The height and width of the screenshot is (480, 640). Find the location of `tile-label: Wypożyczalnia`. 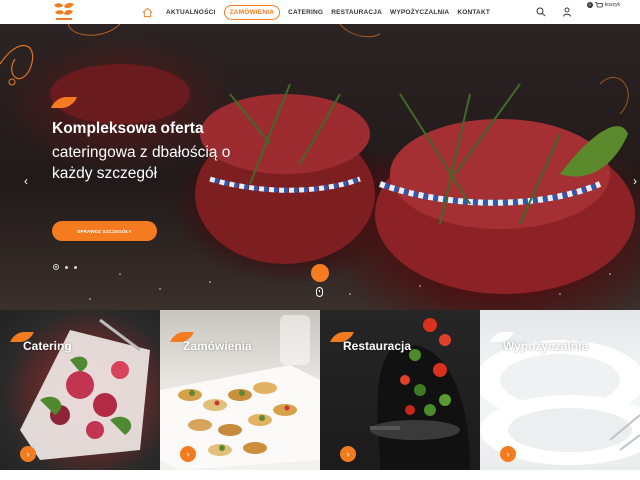

tile-label: Wypożyczalnia is located at coordinates (546, 346).